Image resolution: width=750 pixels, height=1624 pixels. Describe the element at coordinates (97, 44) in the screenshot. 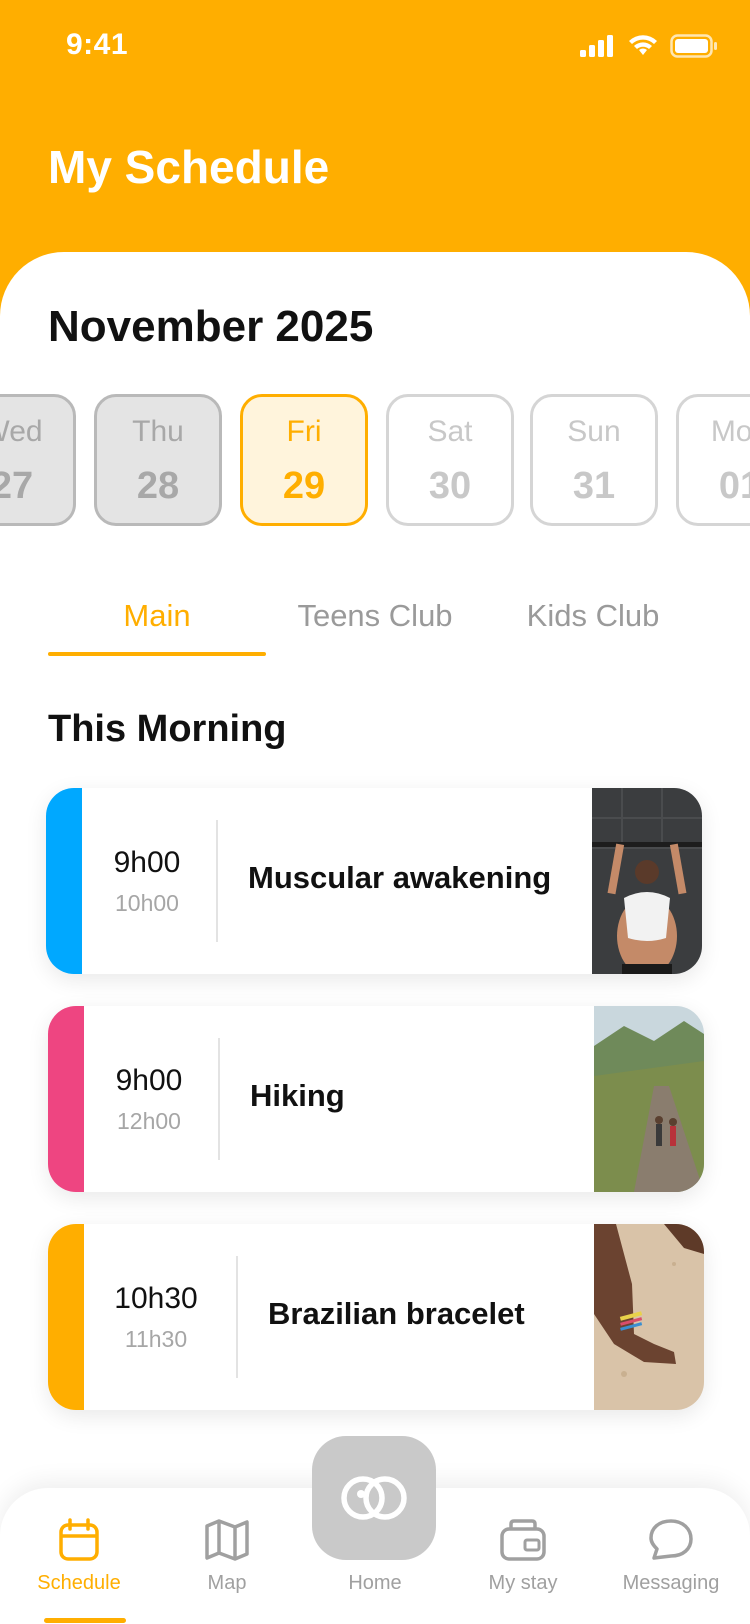

I see `status-time: 9:41` at that location.